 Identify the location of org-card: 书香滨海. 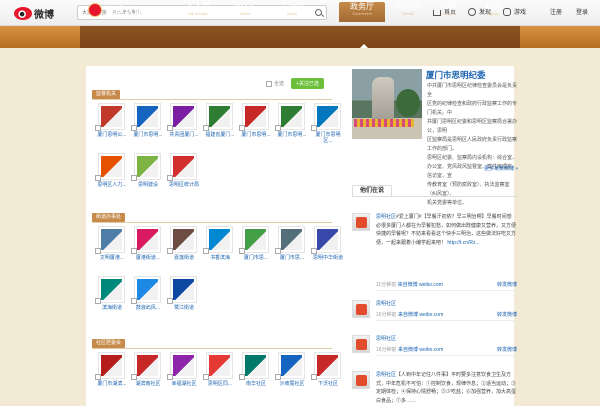
(220, 250).